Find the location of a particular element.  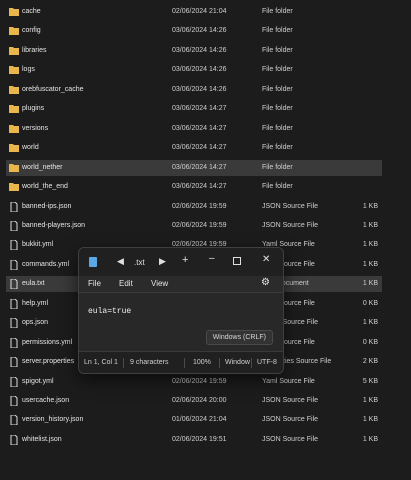

file-name: cache is located at coordinates (31, 11).